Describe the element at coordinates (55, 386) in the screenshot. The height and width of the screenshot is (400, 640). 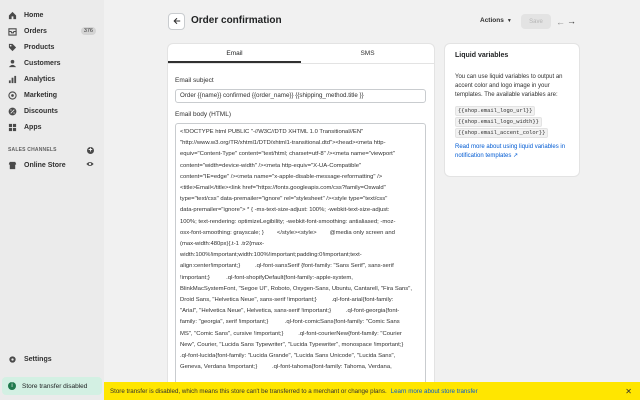
I see `store-transfer-badge-label: Store transfer disabled` at that location.